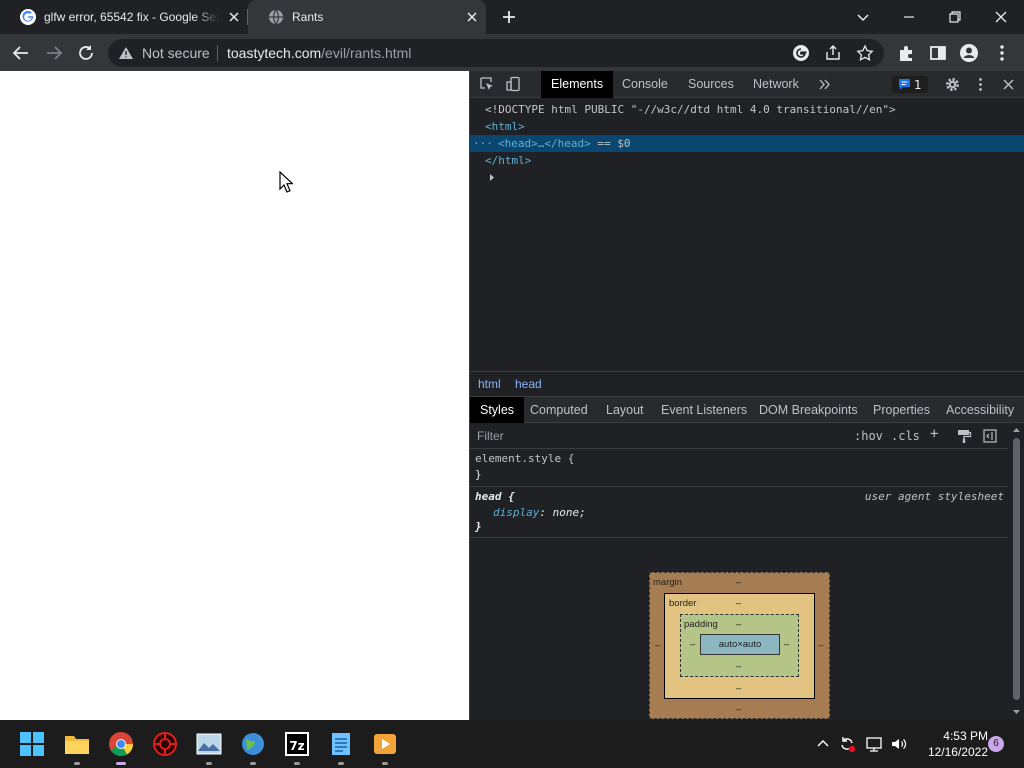  I want to click on display-declaration: display: none;, so click(539, 512).